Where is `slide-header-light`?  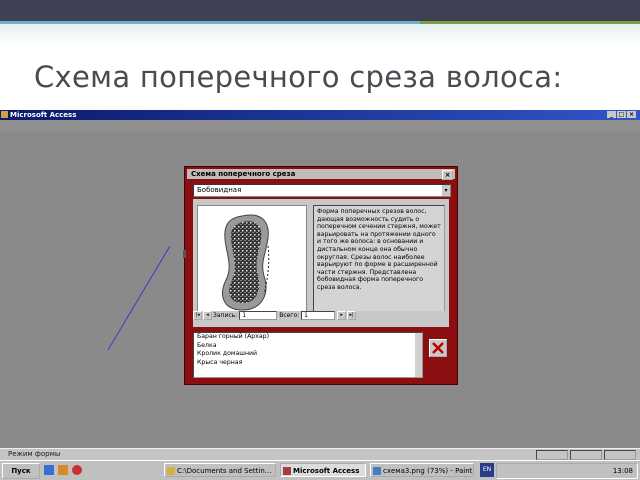
slide-header-light is located at coordinates (320, 34).